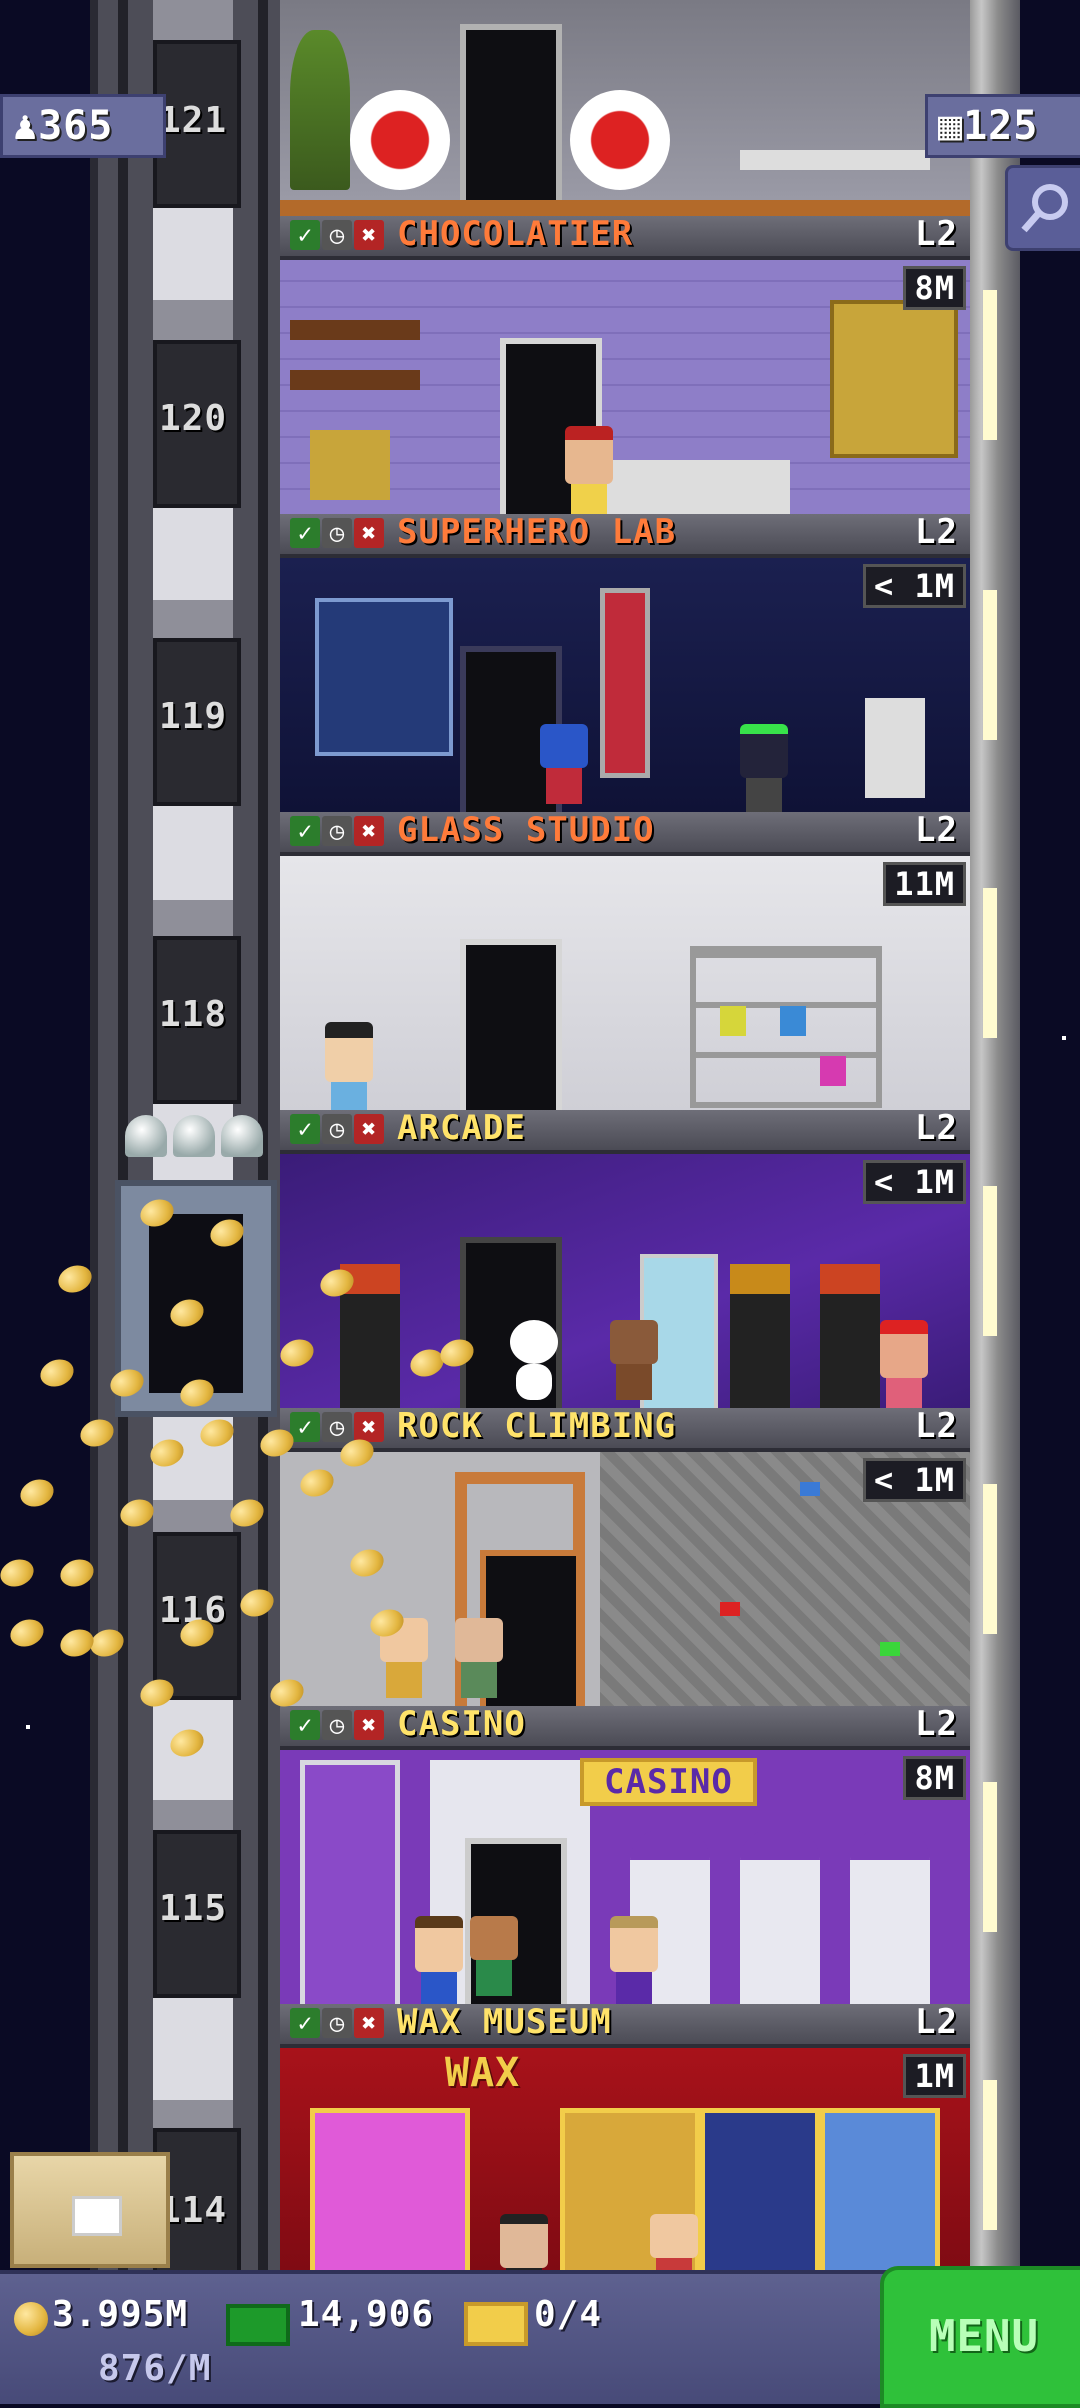 This screenshot has height=2408, width=1080. I want to click on population-badge: ♟365, so click(83, 126).